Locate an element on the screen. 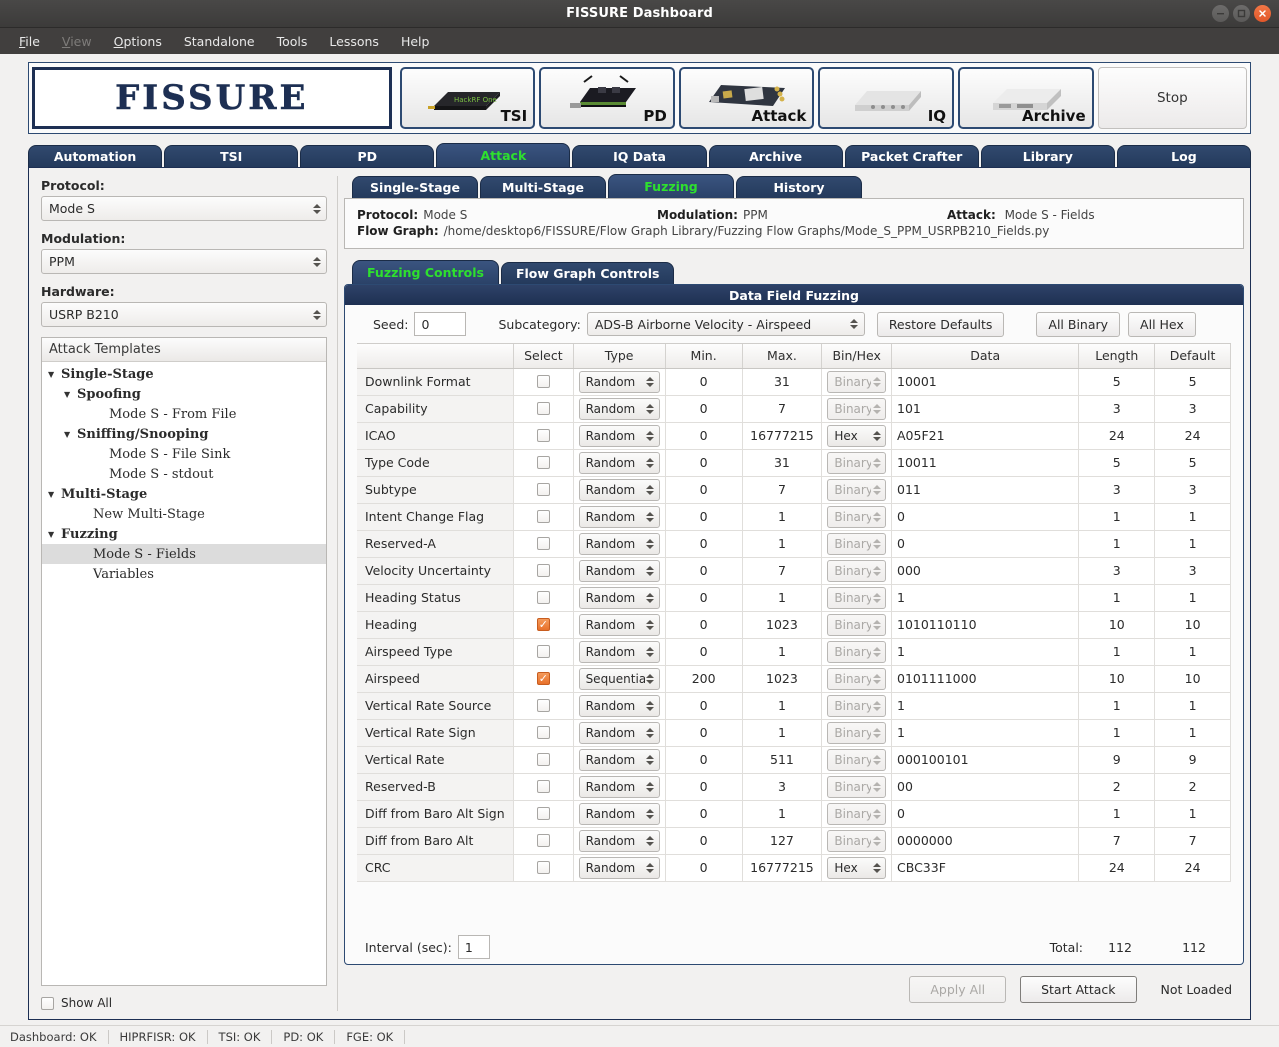  hardware-select: USRP B210 is located at coordinates (184, 314).